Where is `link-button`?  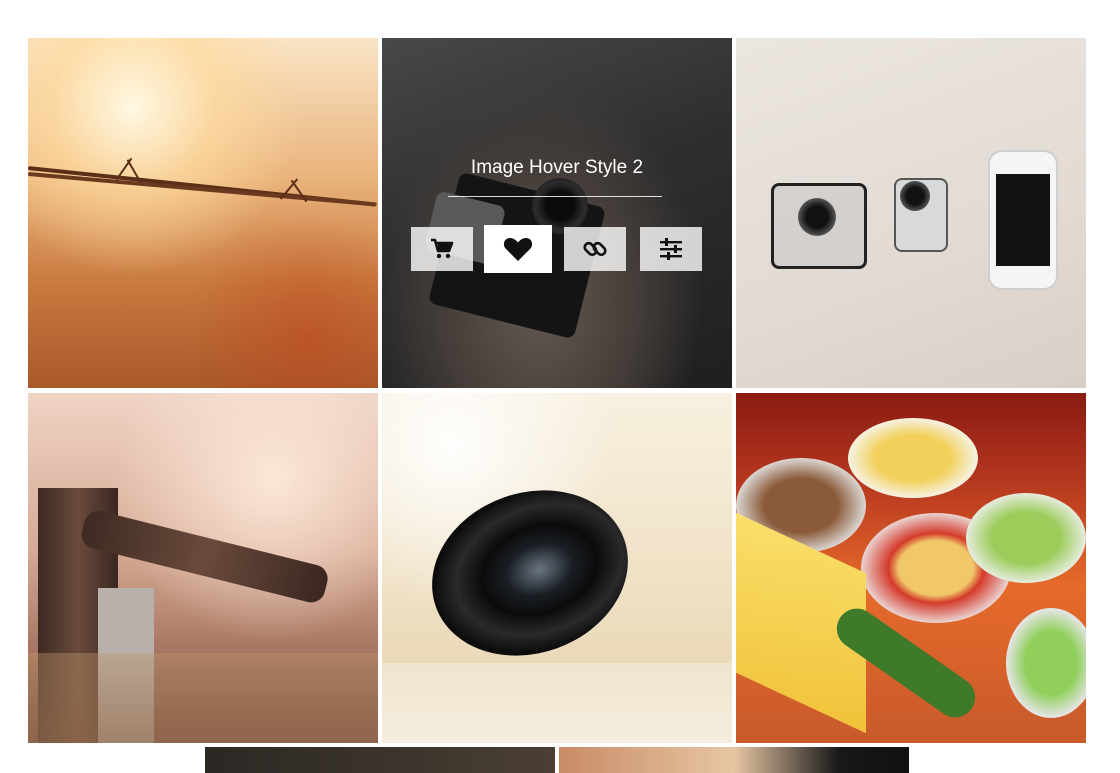
link-button is located at coordinates (595, 249).